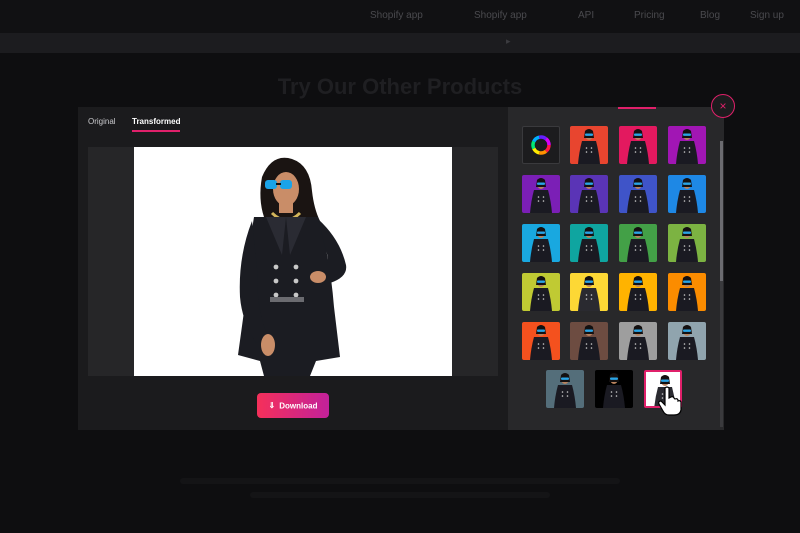 This screenshot has width=800, height=533. I want to click on color-wheel-icon, so click(541, 145).